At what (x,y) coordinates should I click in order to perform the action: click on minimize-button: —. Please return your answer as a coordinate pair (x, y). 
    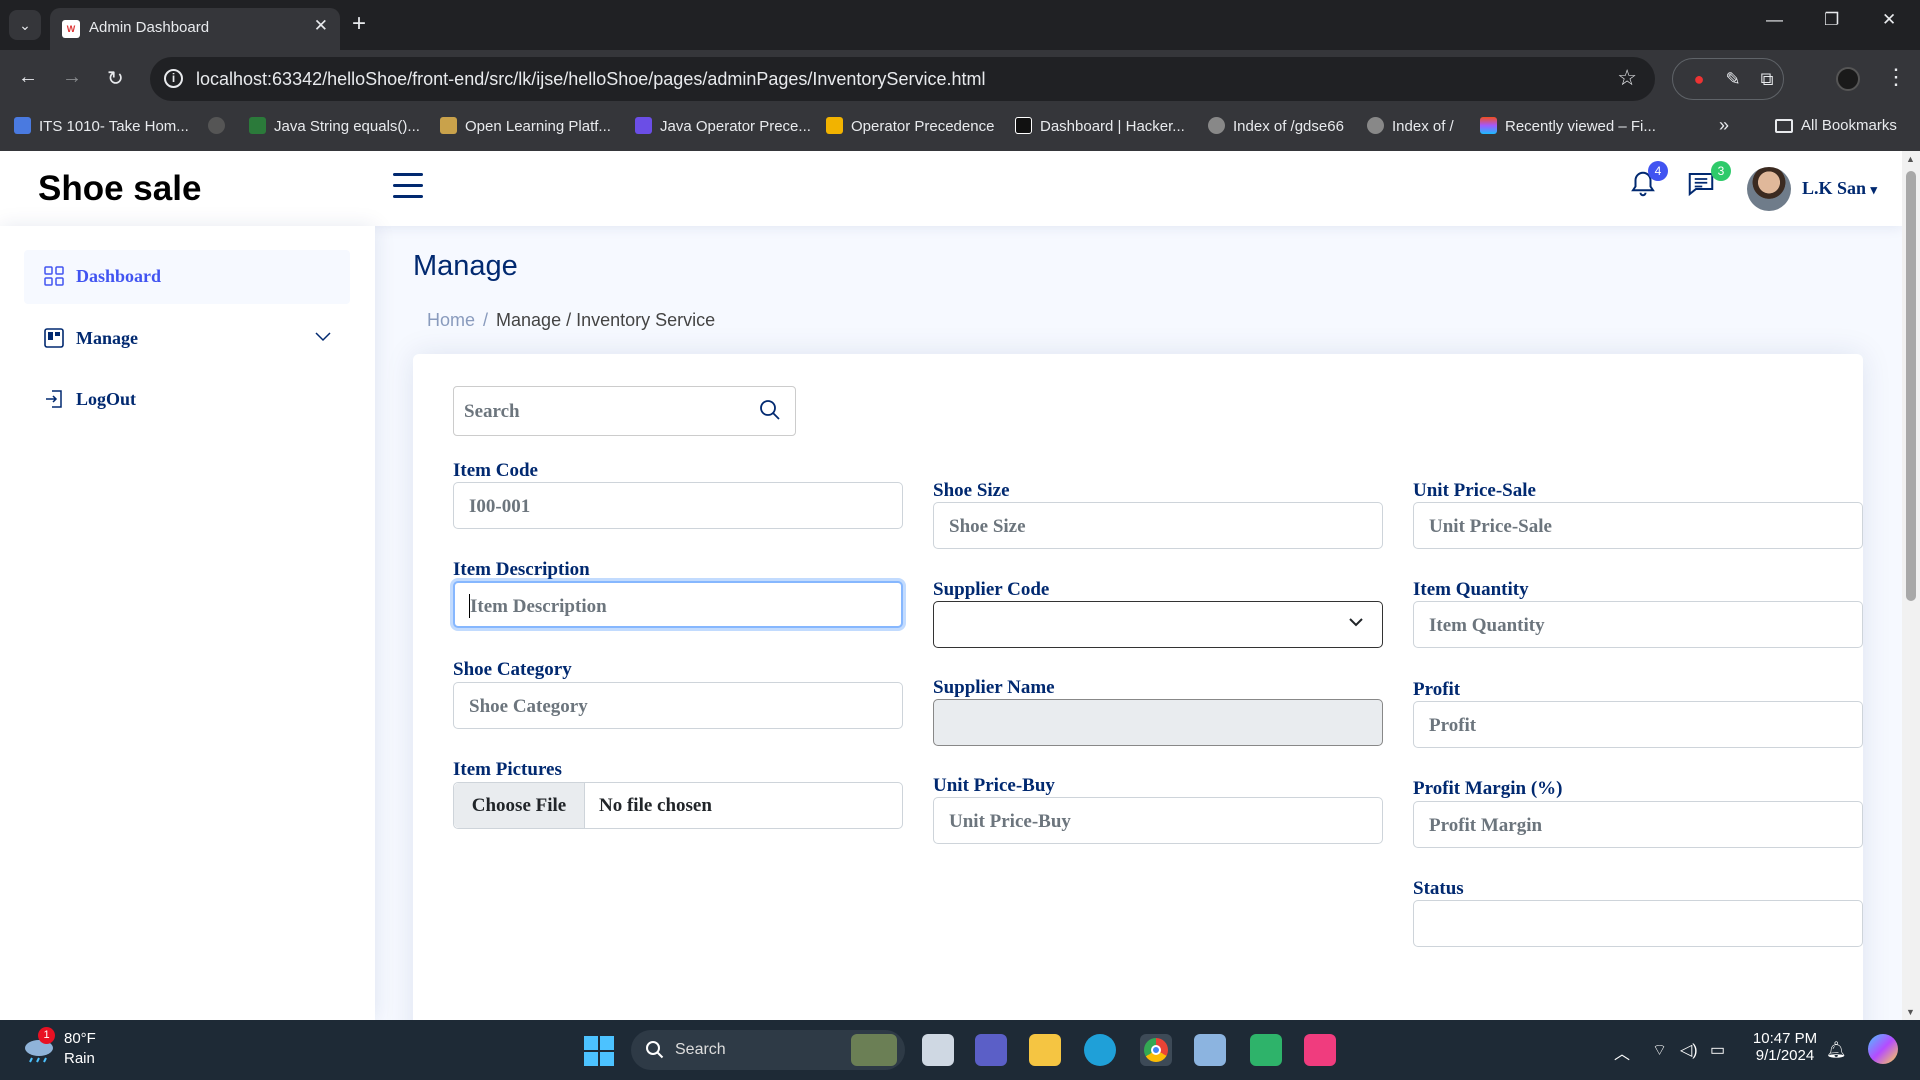
    Looking at the image, I should click on (1774, 20).